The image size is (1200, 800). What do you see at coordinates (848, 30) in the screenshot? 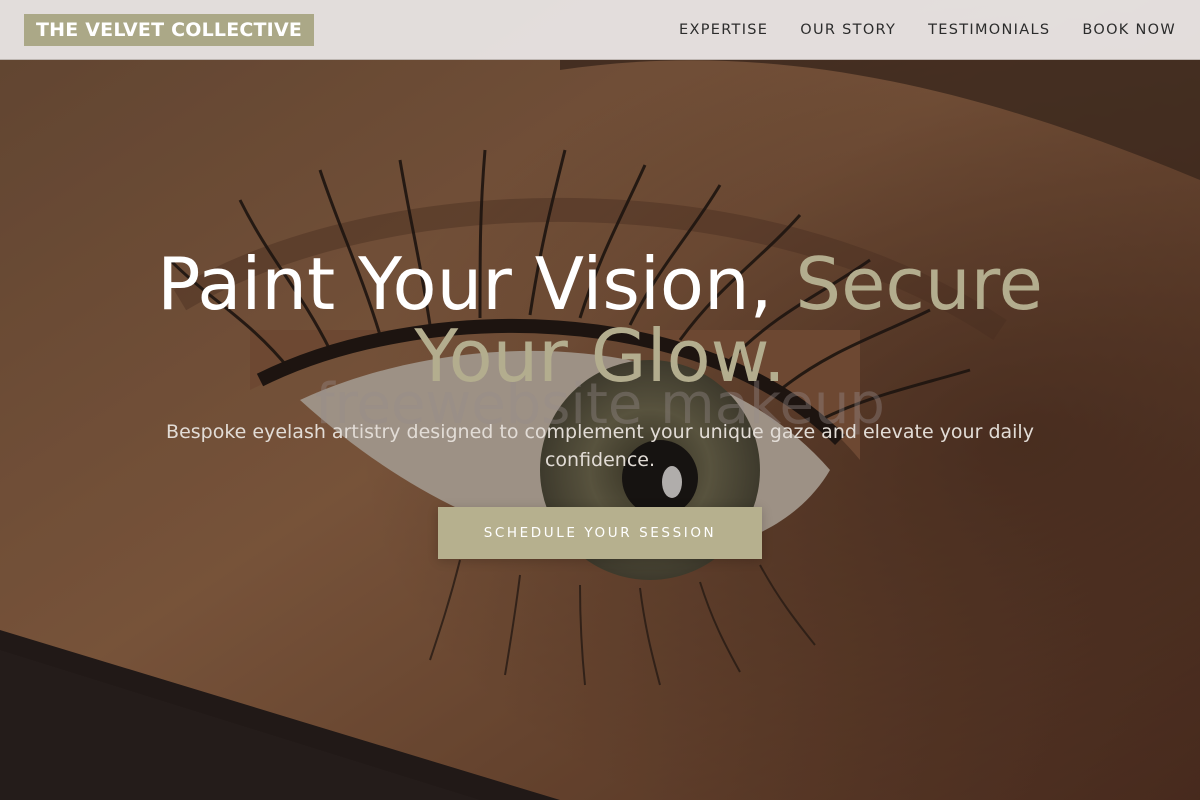
I see `nav-link-our-story: OUR STORY` at bounding box center [848, 30].